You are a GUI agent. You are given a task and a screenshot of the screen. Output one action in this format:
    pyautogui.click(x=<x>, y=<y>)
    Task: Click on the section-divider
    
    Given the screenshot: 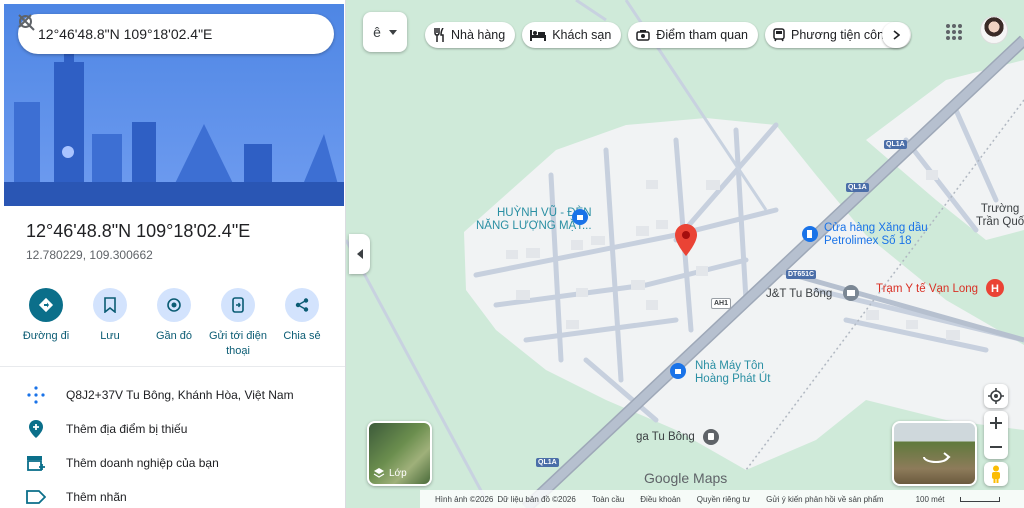 What is the action you would take?
    pyautogui.click(x=172, y=366)
    